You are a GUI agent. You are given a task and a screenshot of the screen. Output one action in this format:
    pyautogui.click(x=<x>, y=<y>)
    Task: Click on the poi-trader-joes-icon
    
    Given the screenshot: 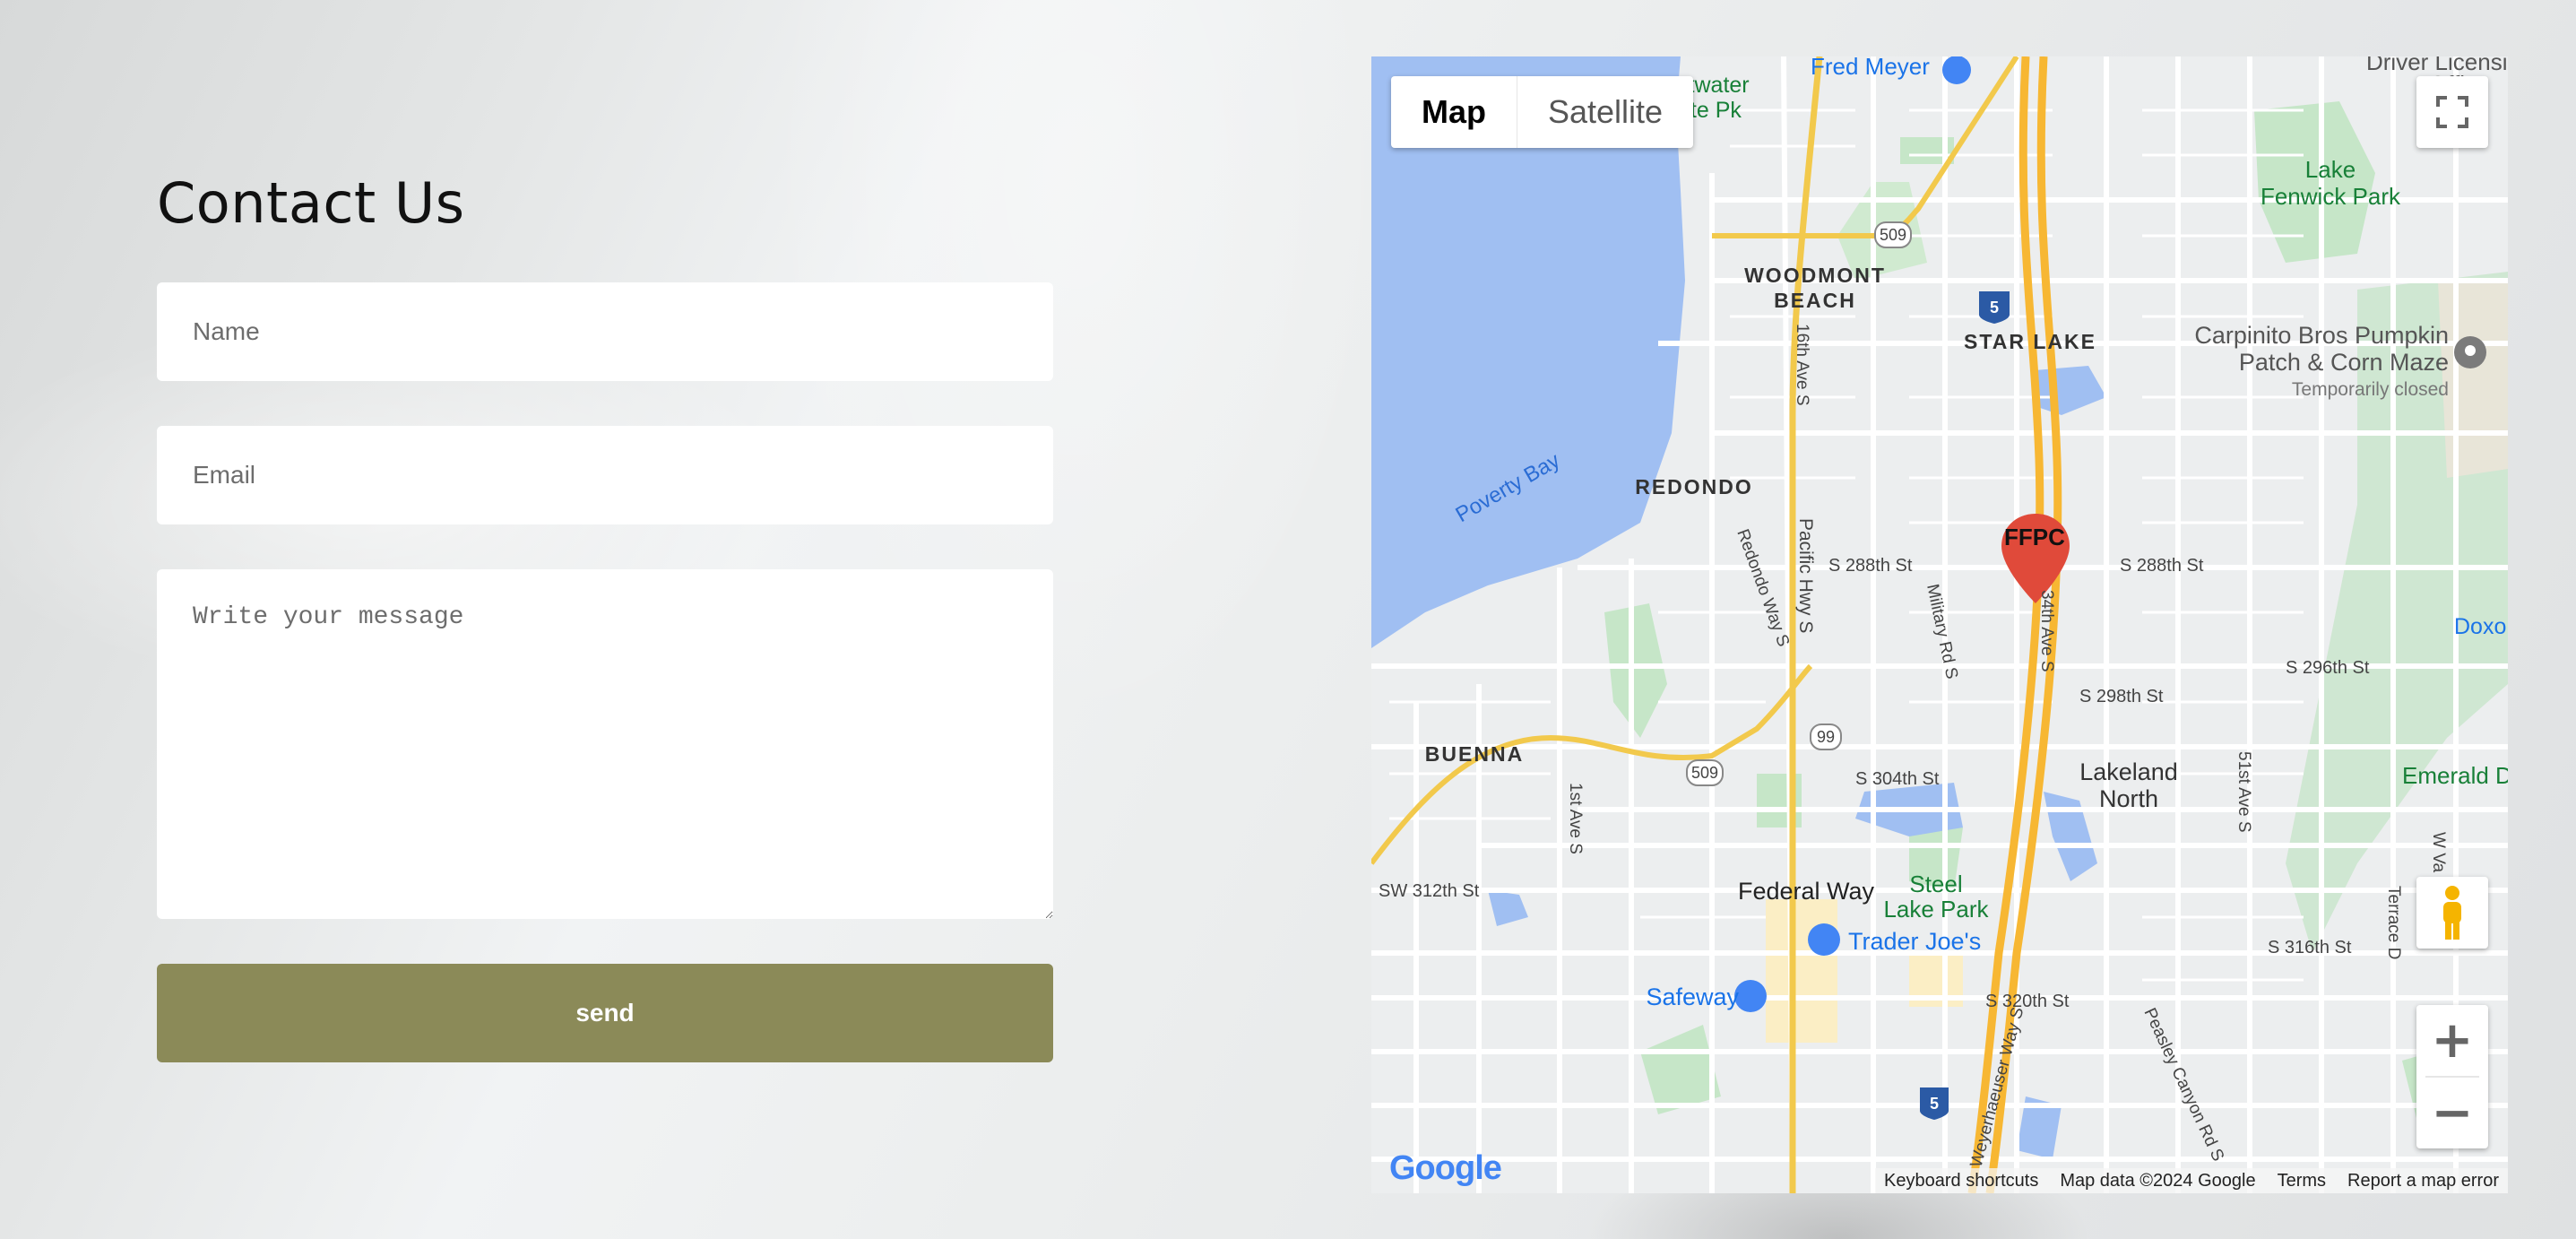 What is the action you would take?
    pyautogui.click(x=1824, y=940)
    